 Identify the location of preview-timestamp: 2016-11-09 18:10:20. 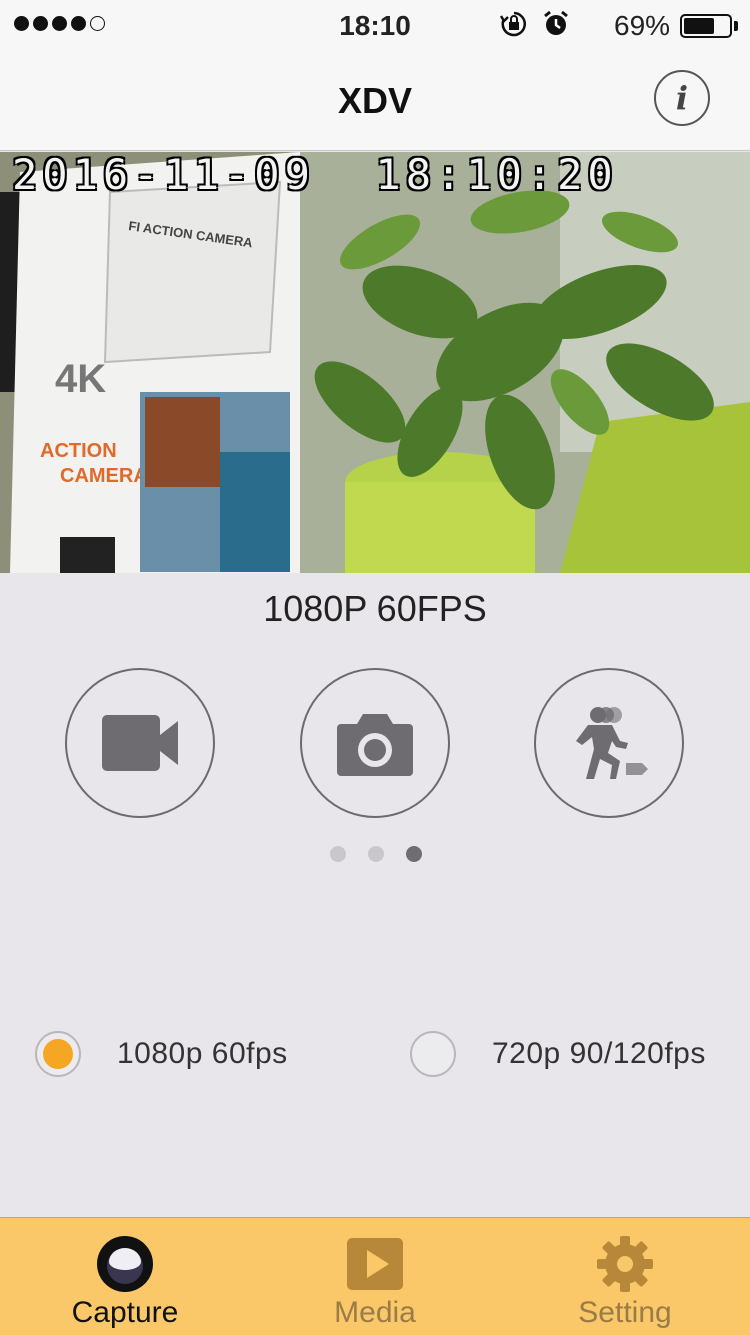
(315, 175).